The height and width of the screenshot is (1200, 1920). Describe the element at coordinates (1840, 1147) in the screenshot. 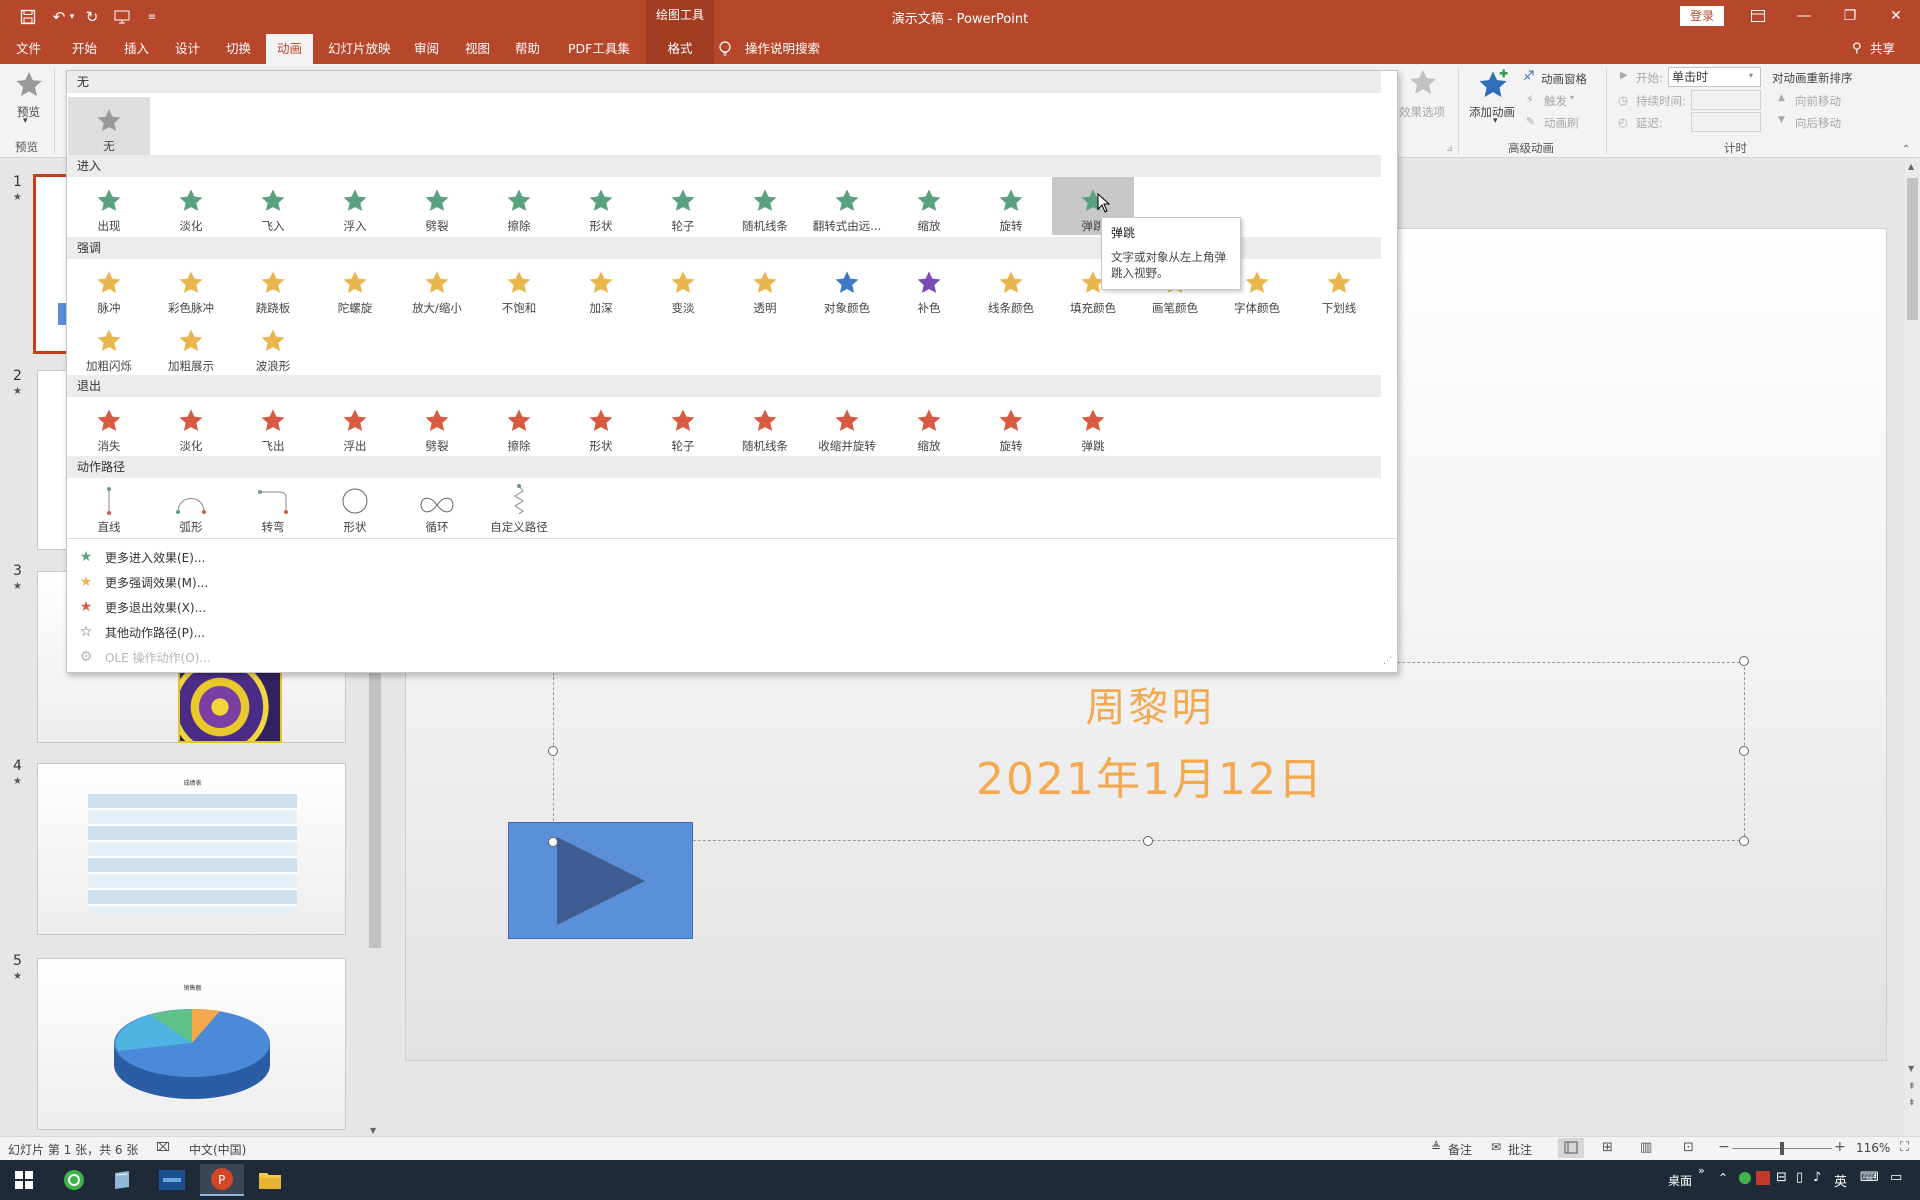

I see `zoom-in-icon: +` at that location.